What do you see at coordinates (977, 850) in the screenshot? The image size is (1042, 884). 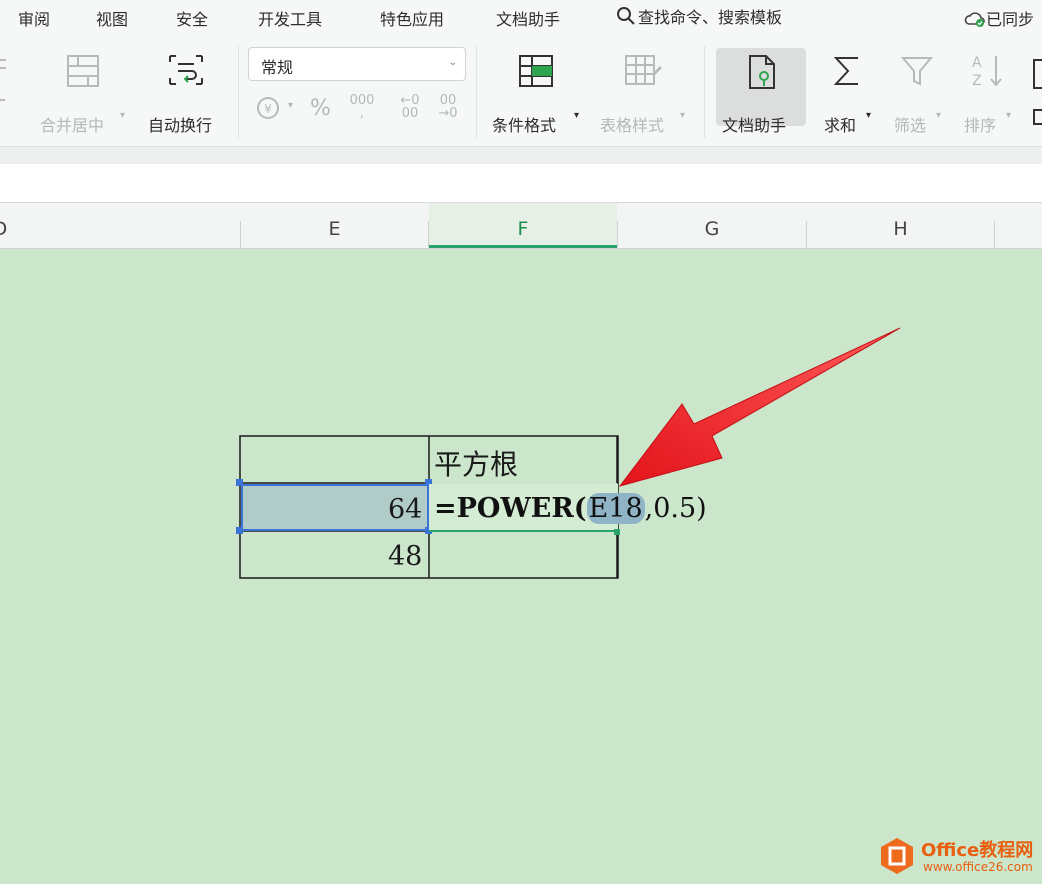 I see `watermark-brand: Office教程网` at bounding box center [977, 850].